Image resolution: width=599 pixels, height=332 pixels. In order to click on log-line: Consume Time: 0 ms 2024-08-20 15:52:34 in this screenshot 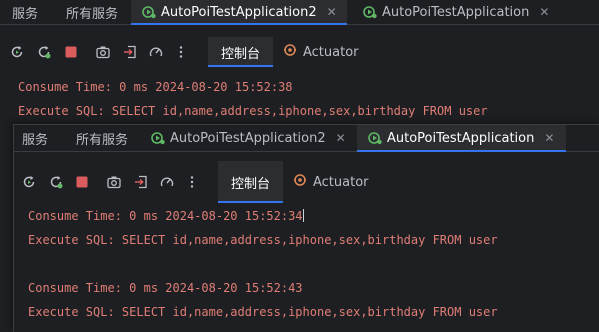, I will do `click(166, 216)`.